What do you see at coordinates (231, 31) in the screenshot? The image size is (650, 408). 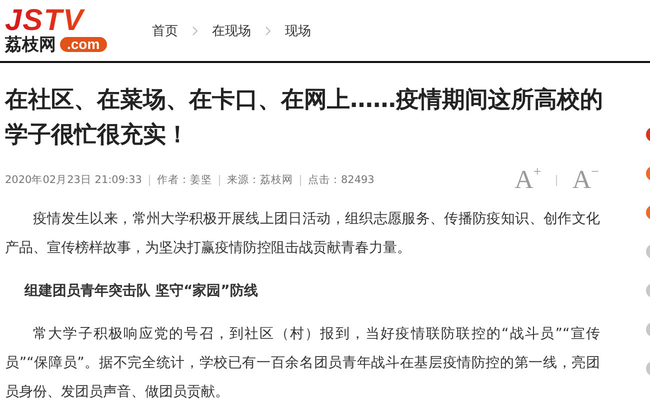 I see `breadcrumb-link: 在现场` at bounding box center [231, 31].